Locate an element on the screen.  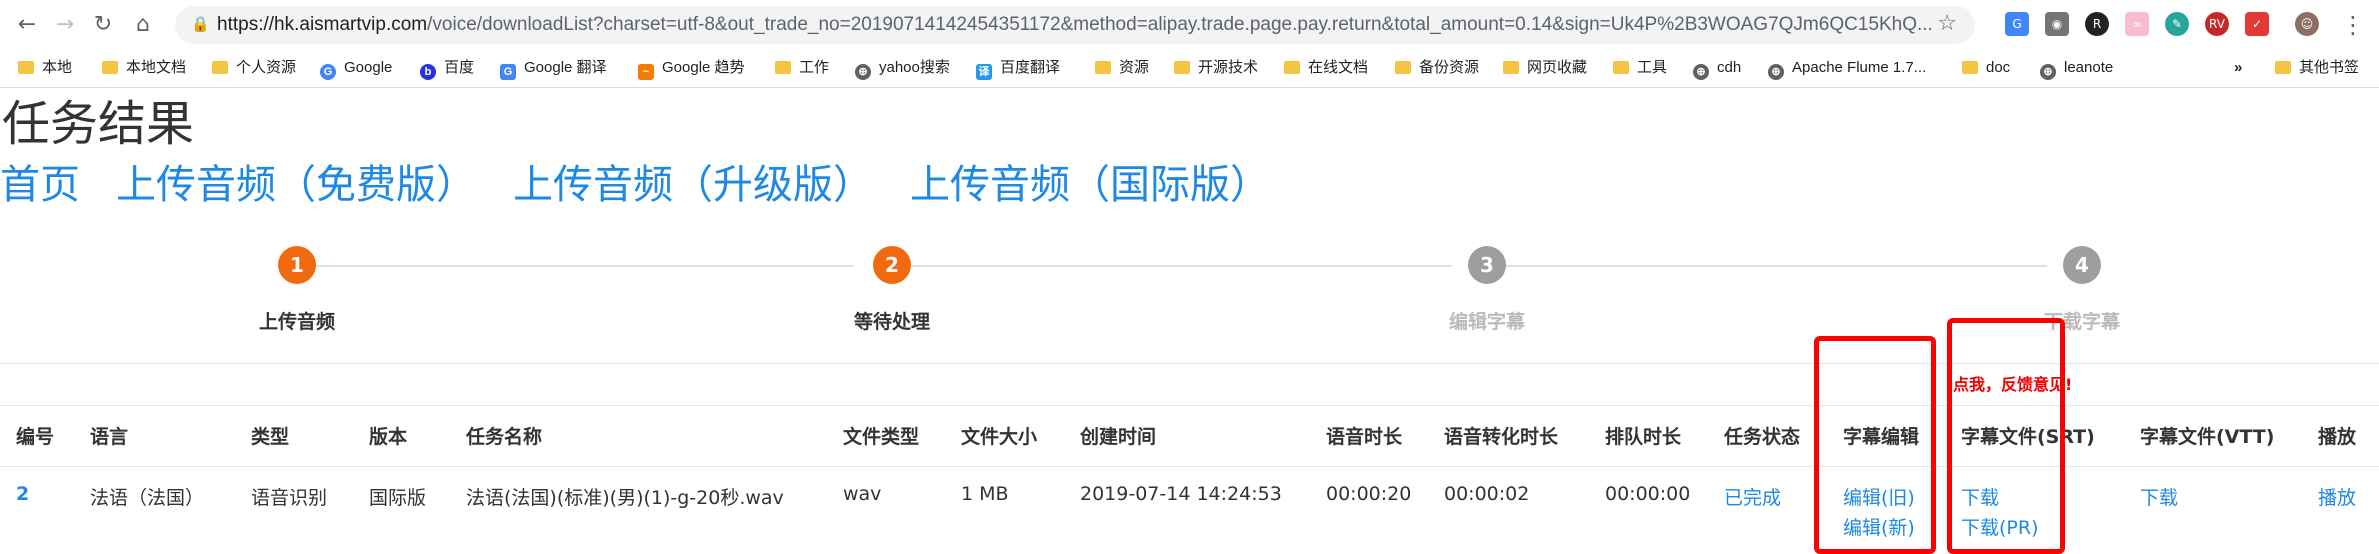
camera-extension-icon: ◉ is located at coordinates (2057, 24).